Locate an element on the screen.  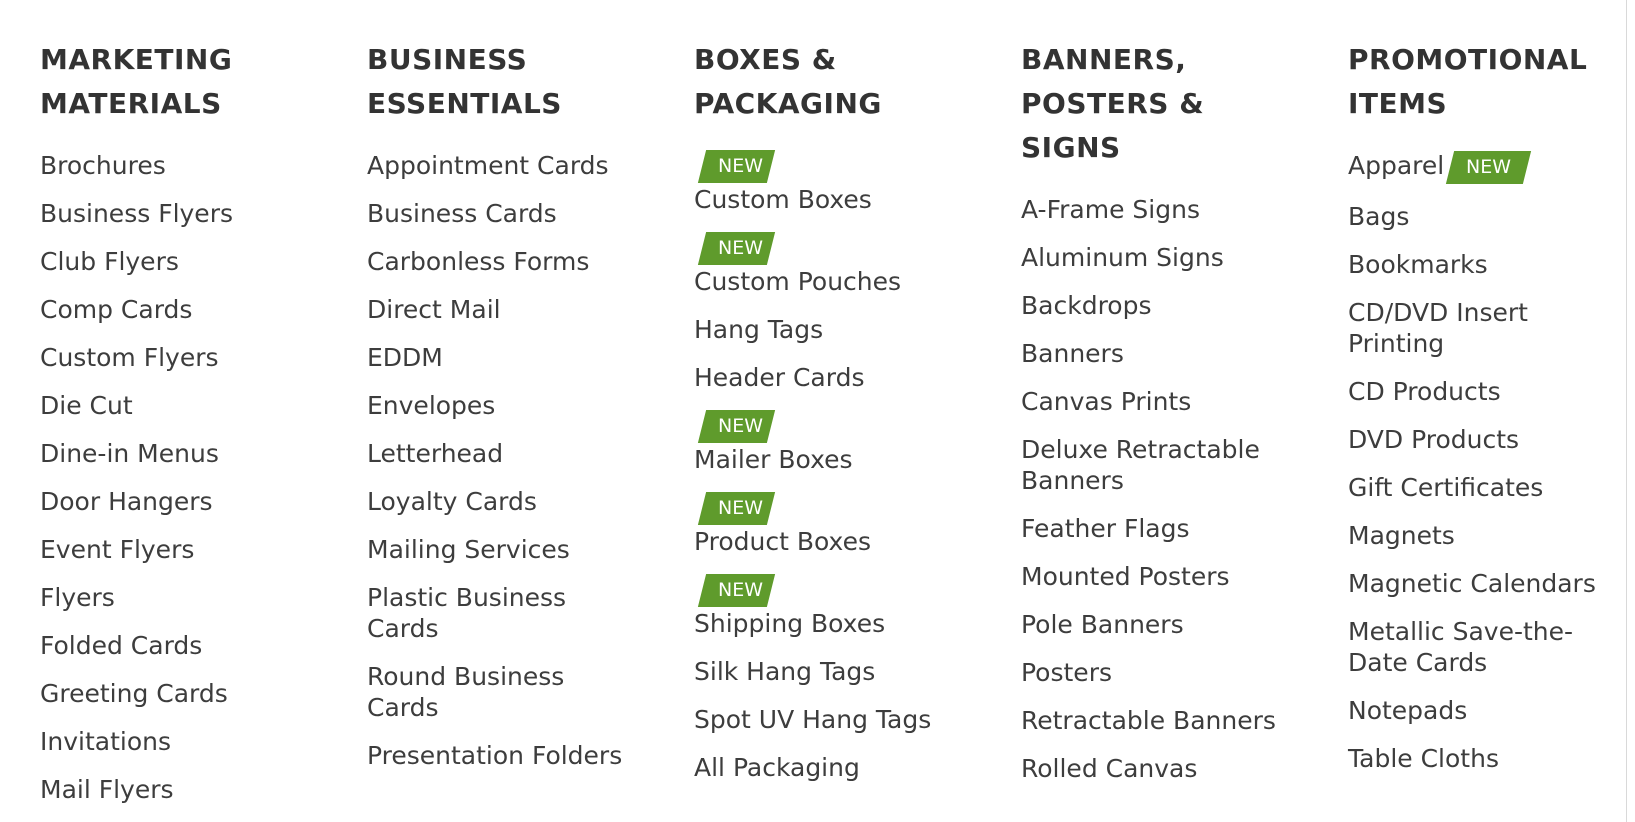
menu-link-spot-uv-hang-tags: Spot UV Hang Tags is located at coordinates (829, 719).